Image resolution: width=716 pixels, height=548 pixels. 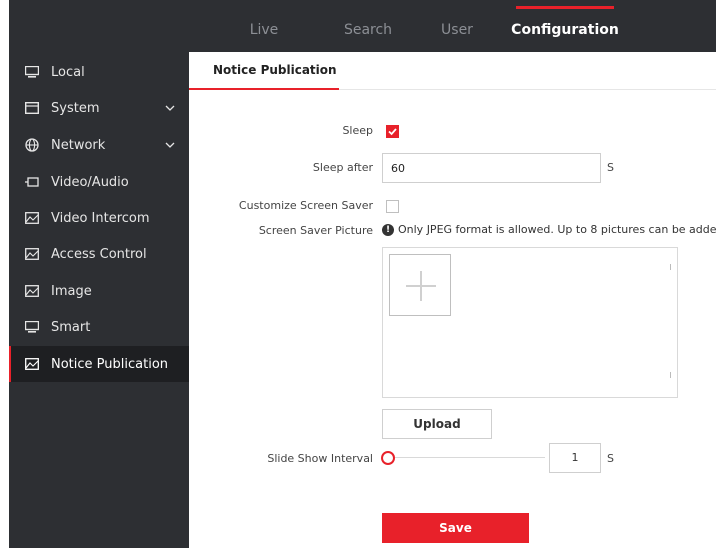 What do you see at coordinates (491, 168) in the screenshot?
I see `sleep-after-input` at bounding box center [491, 168].